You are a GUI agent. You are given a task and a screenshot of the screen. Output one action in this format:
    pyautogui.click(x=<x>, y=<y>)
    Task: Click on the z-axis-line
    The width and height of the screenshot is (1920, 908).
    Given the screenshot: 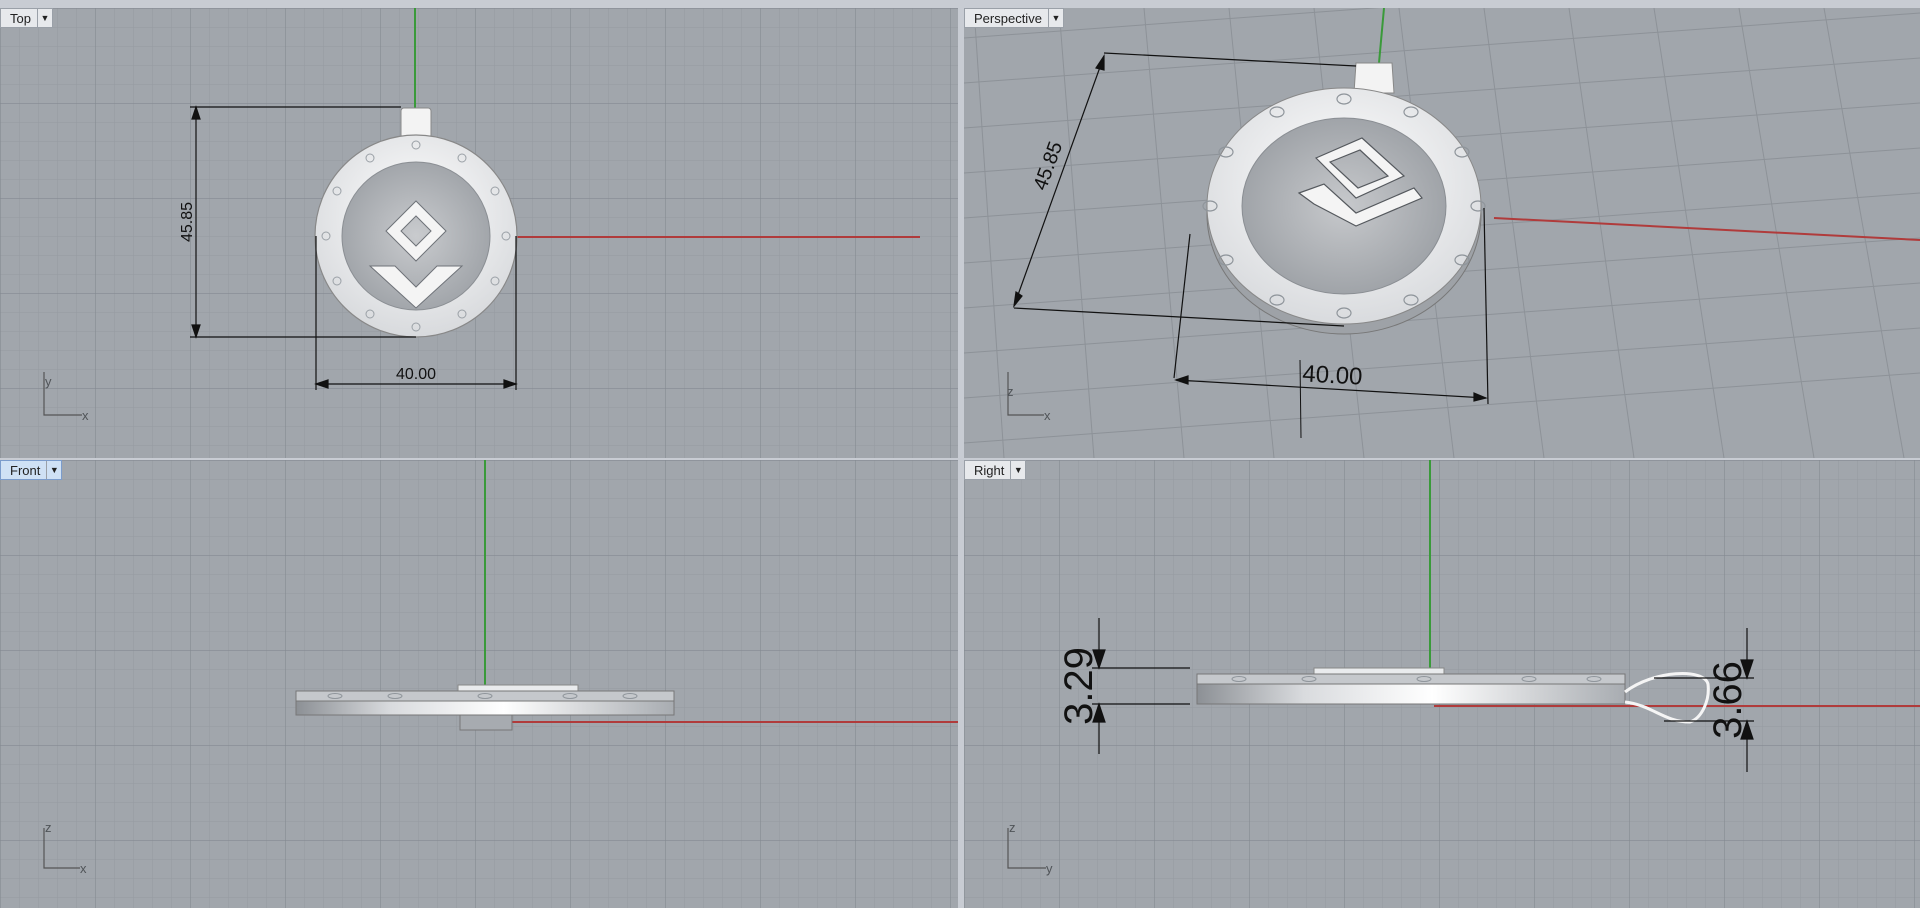 What is the action you would take?
    pyautogui.click(x=1381, y=36)
    